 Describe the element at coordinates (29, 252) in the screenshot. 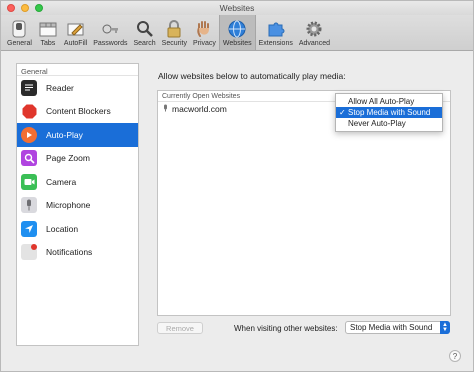

I see `notifications-icon` at that location.